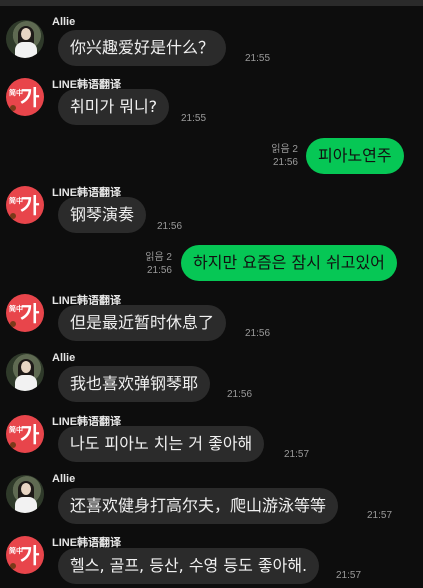  Describe the element at coordinates (134, 384) in the screenshot. I see `message-bubble: 我也喜欢弹钢琴耶` at that location.